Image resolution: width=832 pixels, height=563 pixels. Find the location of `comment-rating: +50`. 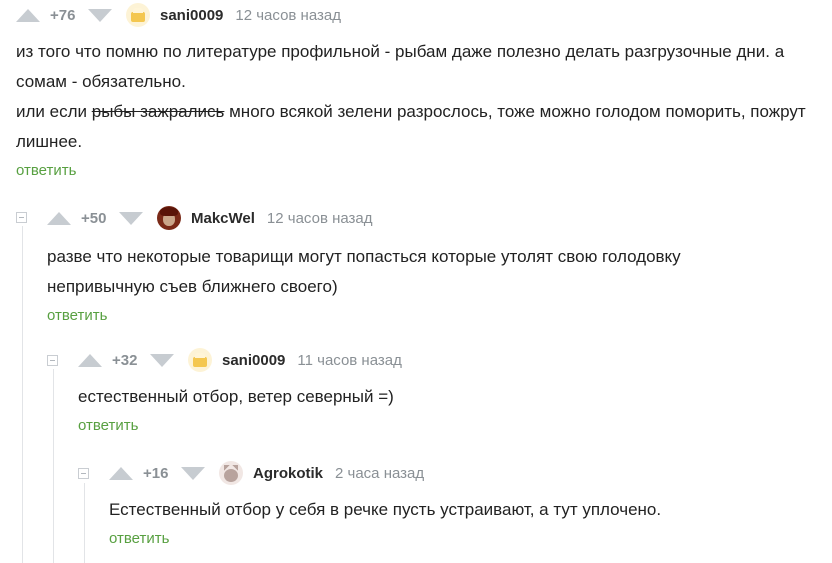

comment-rating: +50 is located at coordinates (94, 218).